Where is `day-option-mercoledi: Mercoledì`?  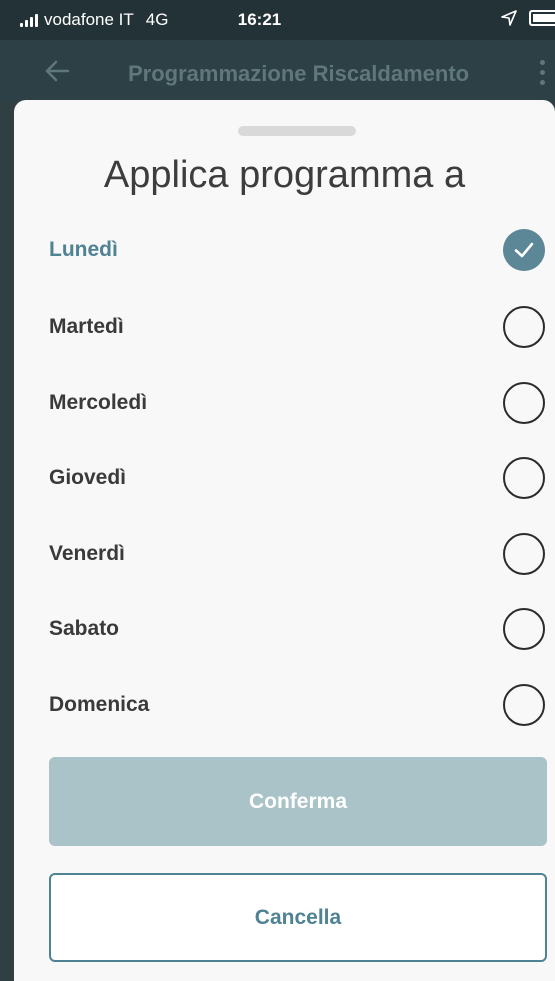 day-option-mercoledi: Mercoledì is located at coordinates (297, 403).